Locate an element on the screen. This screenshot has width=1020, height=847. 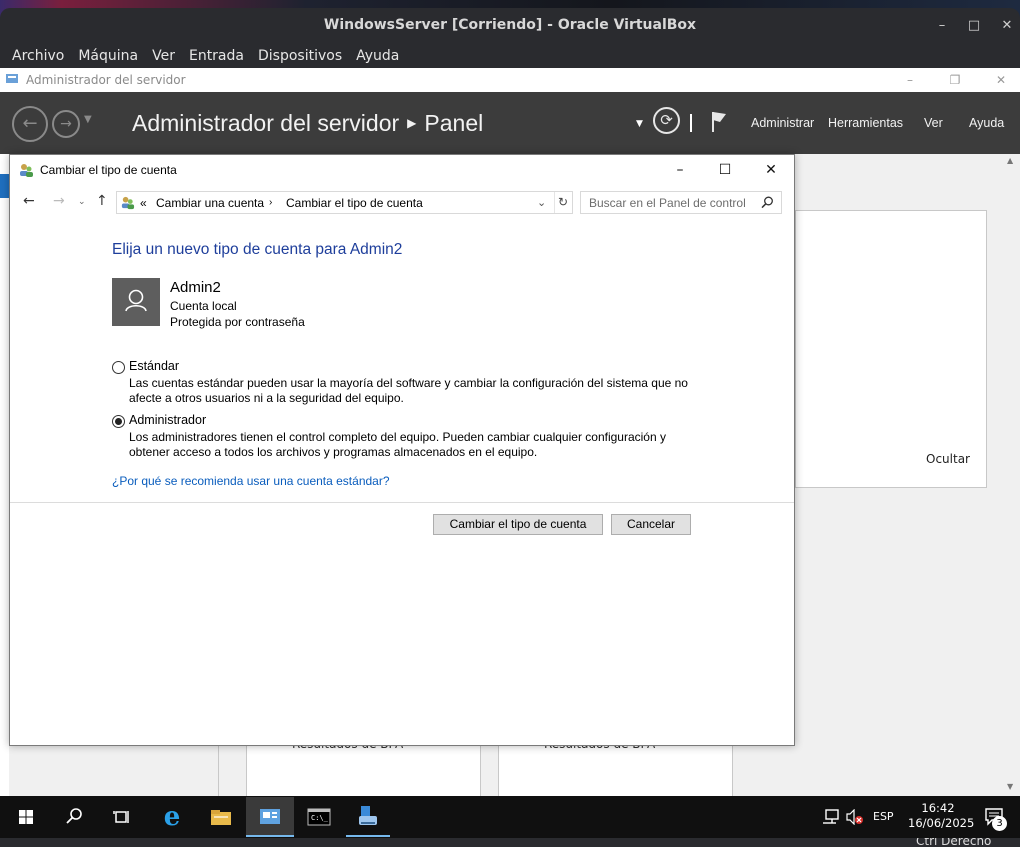
sm-breadcrumb: Administrador del servidor ▶ Panel is located at coordinates (307, 123).